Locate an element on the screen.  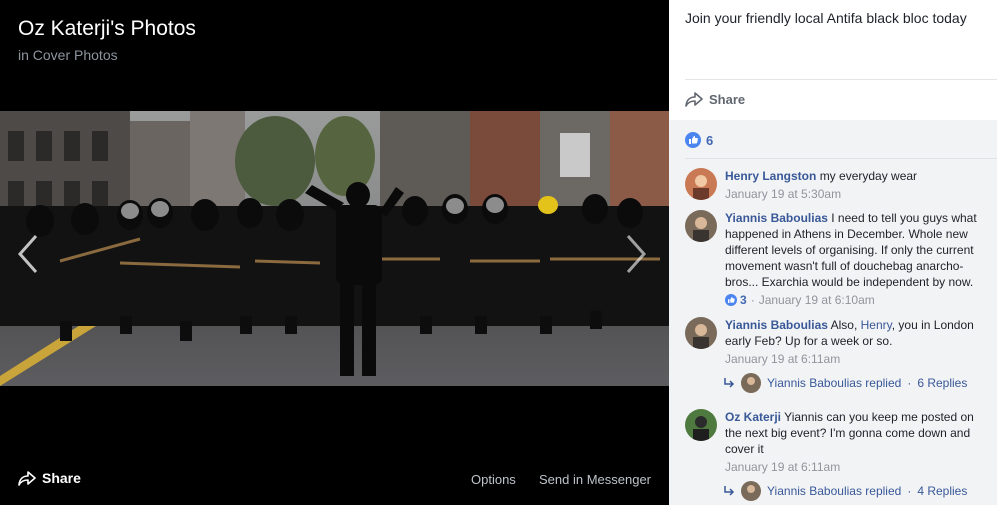
reply-count: 4 Replies is located at coordinates (942, 491).